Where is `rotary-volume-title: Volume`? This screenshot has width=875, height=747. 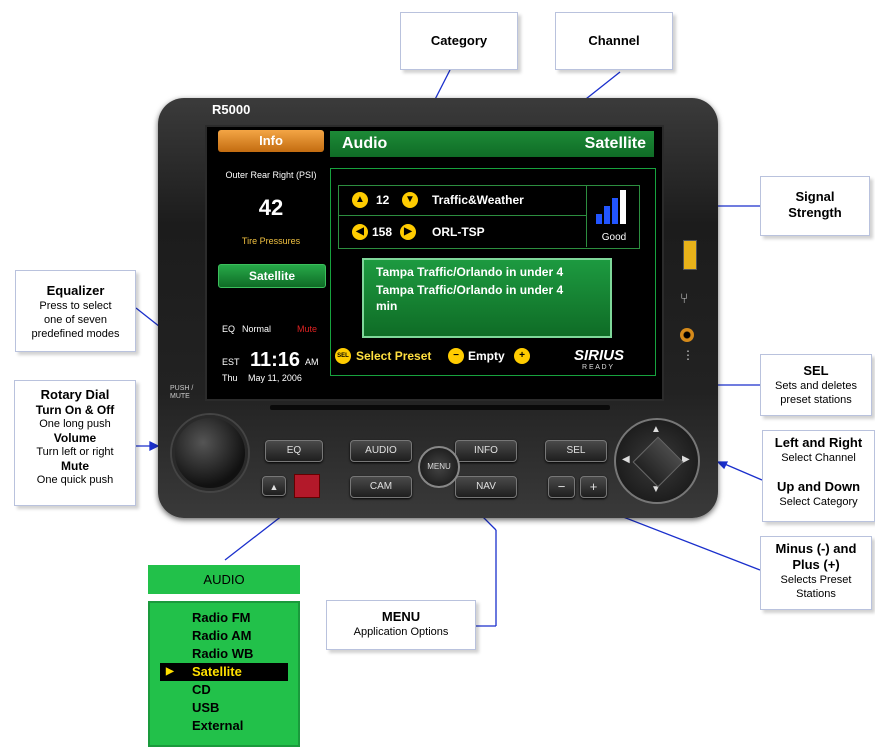
rotary-volume-title: Volume is located at coordinates (75, 438).